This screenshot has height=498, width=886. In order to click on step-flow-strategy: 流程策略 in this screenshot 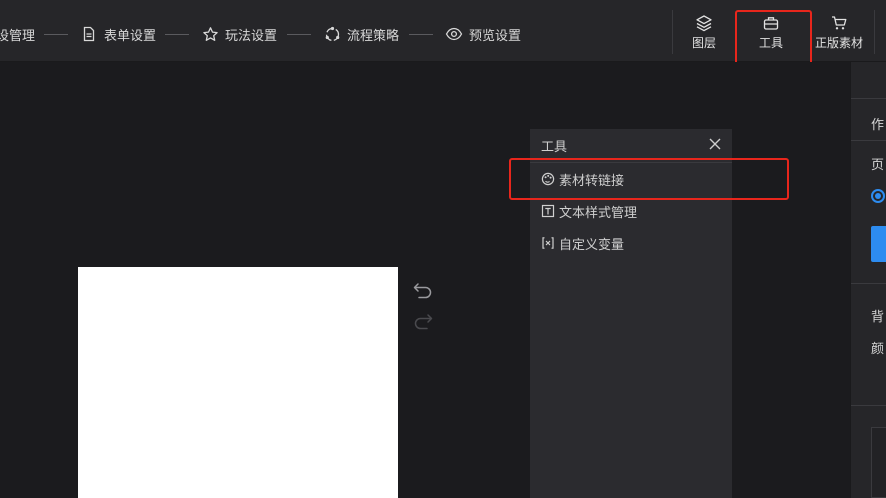, I will do `click(361, 34)`.